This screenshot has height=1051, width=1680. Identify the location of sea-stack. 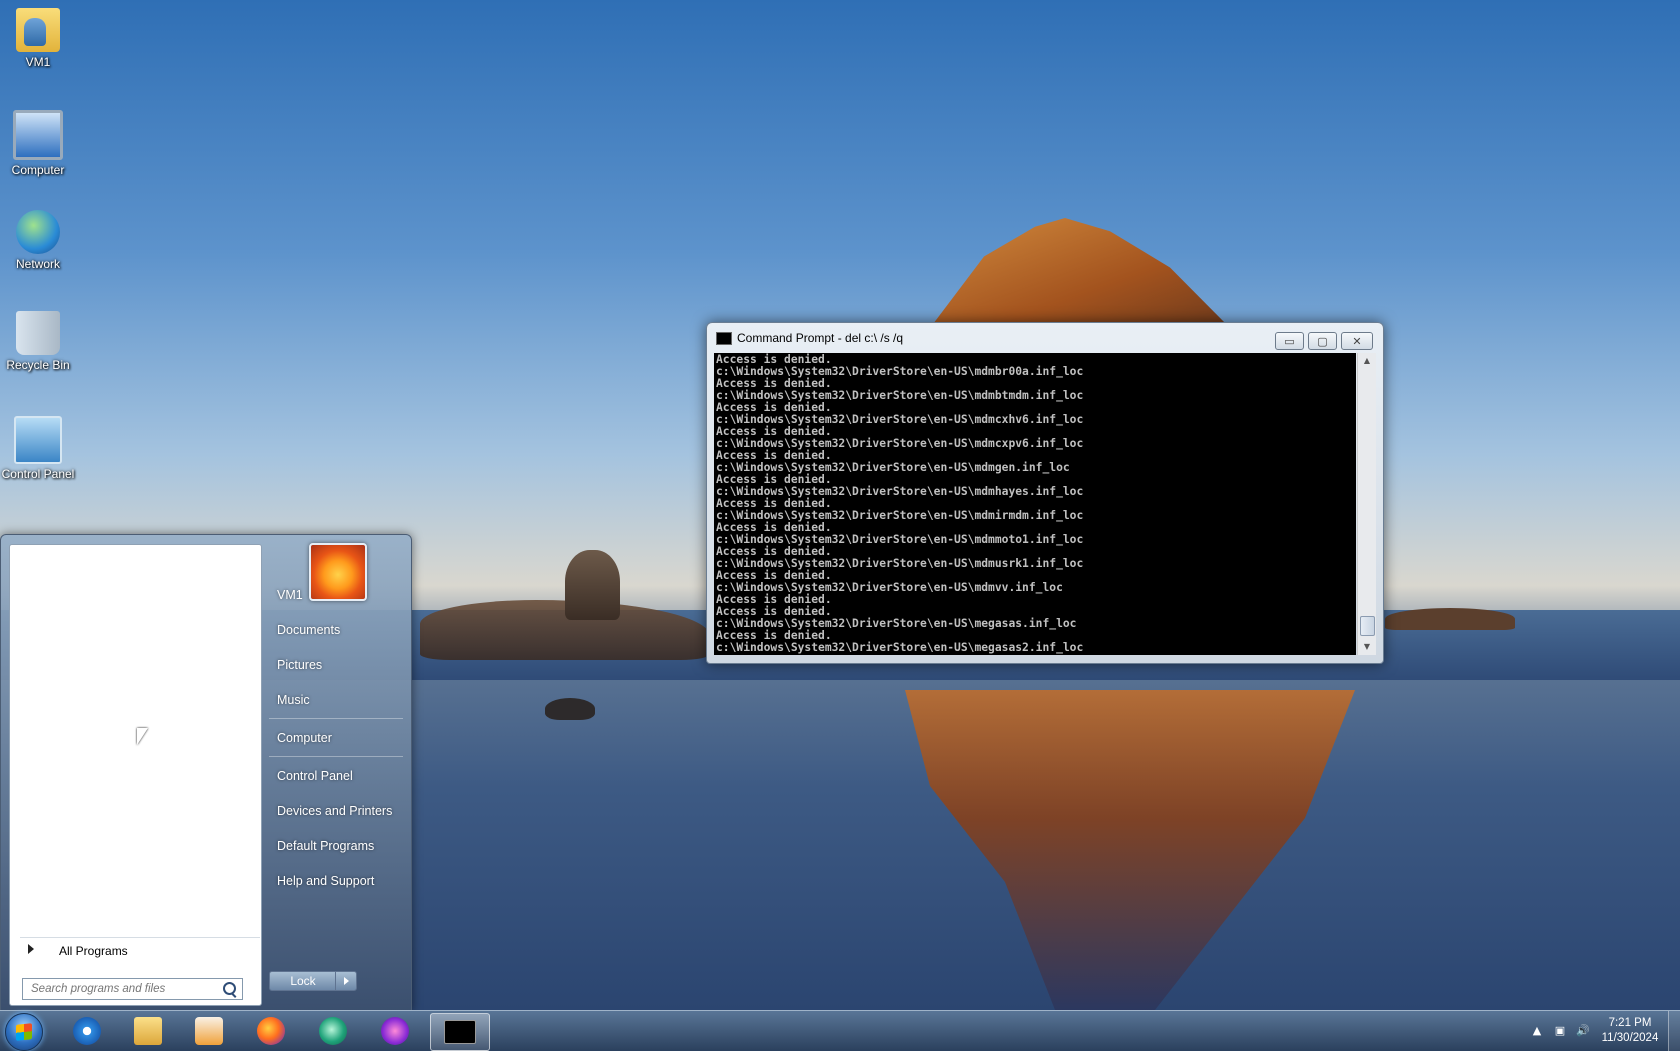
(592, 585).